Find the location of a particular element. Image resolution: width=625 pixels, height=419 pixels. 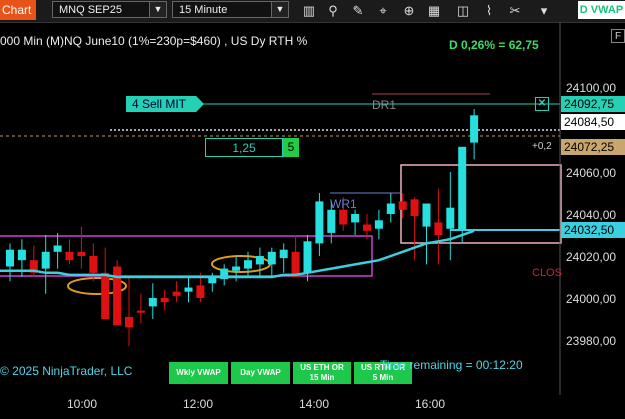

f-button: F is located at coordinates (618, 36).